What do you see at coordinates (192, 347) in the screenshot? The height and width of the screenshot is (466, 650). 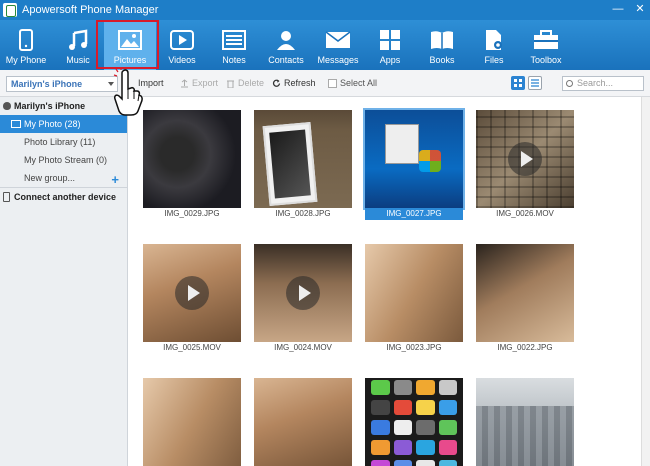 I see `photo-caption: IMG_0025.MOV` at bounding box center [192, 347].